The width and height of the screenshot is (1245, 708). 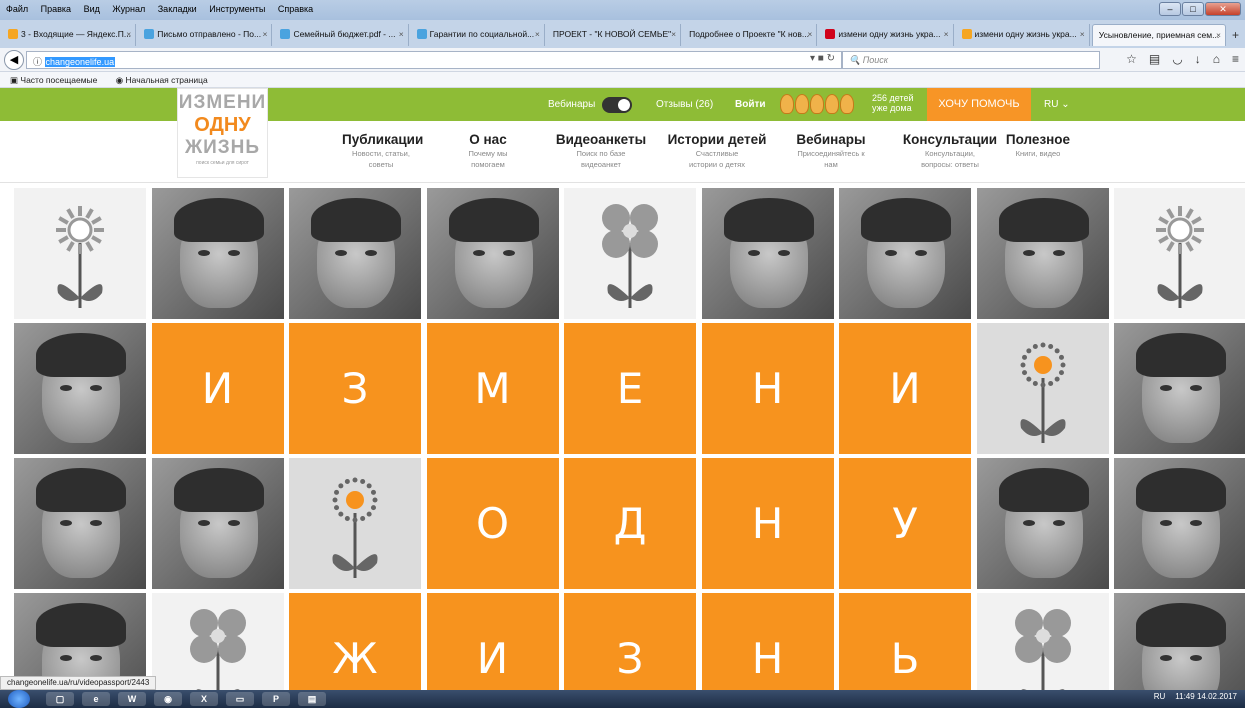 I want to click on letter-tile: Ь, so click(x=905, y=641).